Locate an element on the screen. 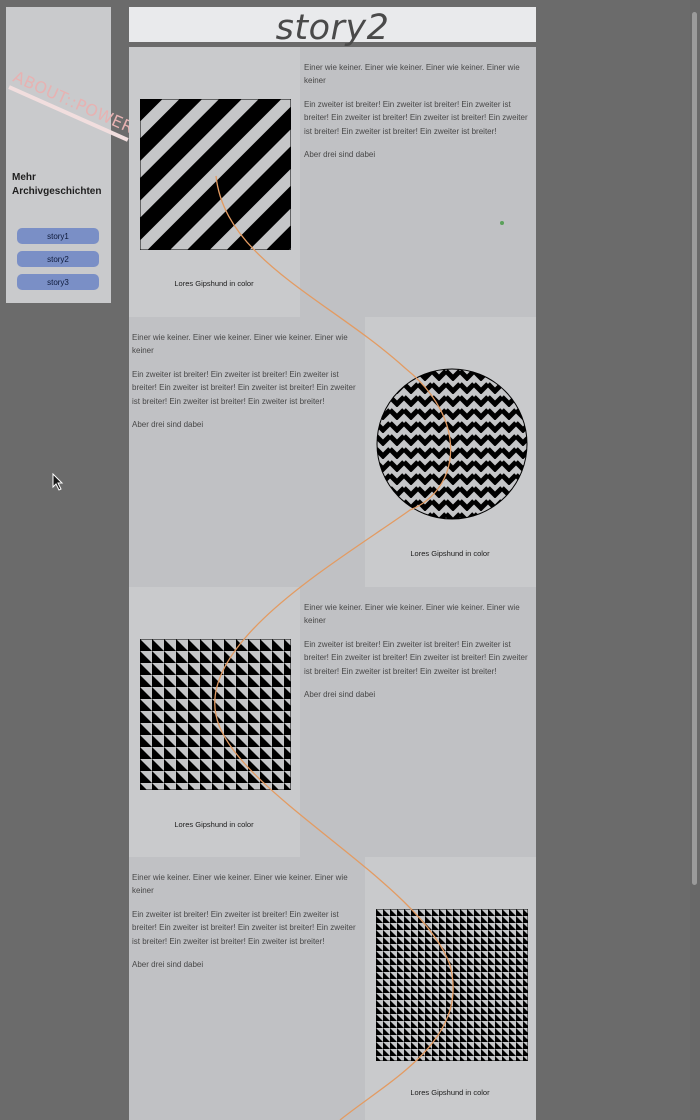 This screenshot has height=1120, width=700. diagonal-stripes-image is located at coordinates (215, 174).